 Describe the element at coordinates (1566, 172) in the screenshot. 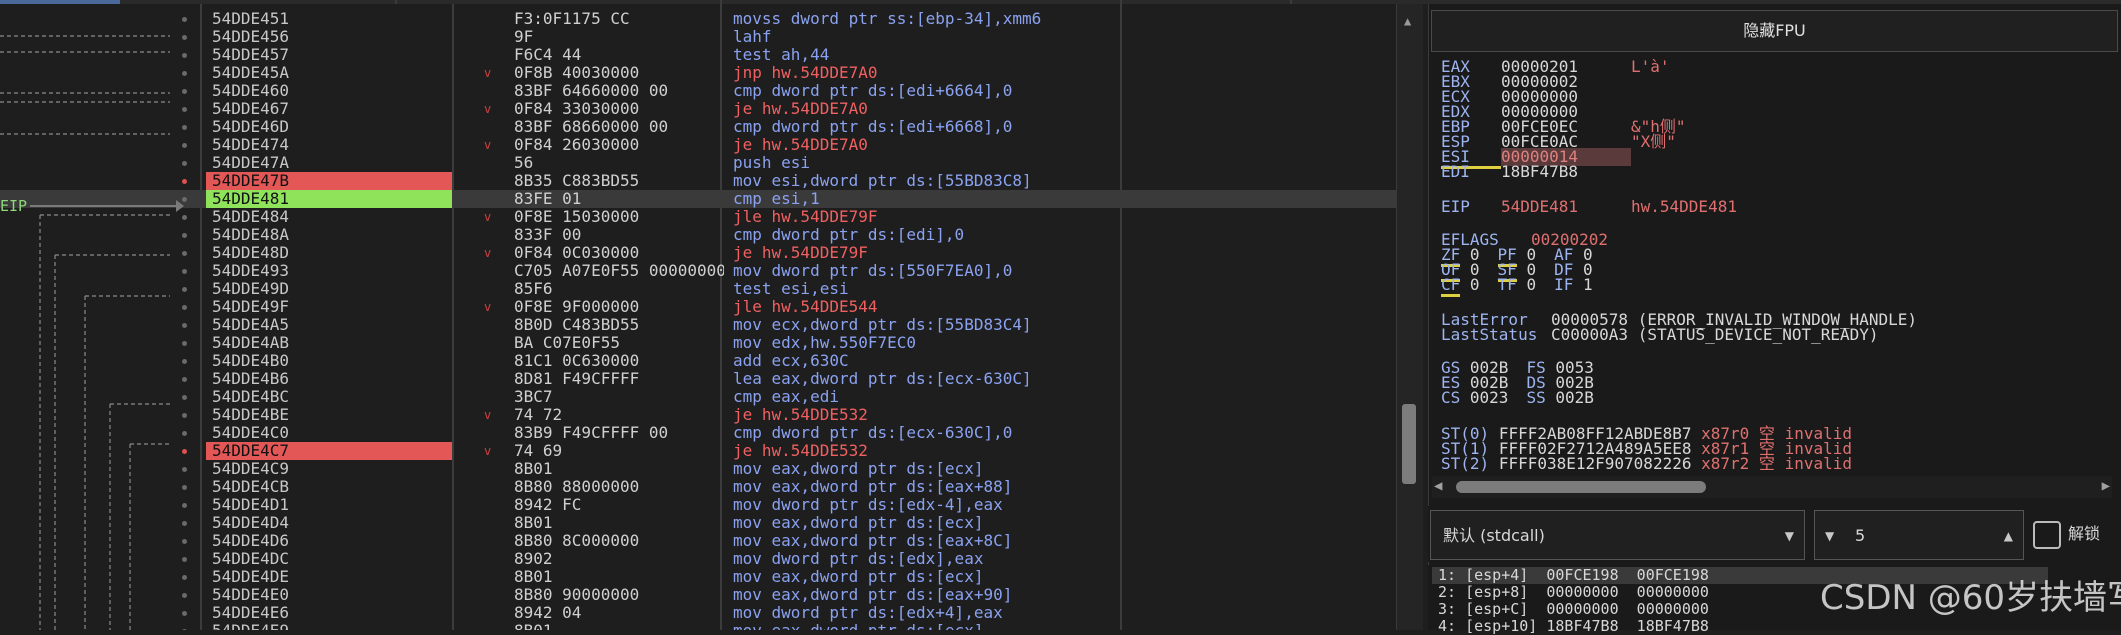

I see `register-value: 18BF47B8` at that location.